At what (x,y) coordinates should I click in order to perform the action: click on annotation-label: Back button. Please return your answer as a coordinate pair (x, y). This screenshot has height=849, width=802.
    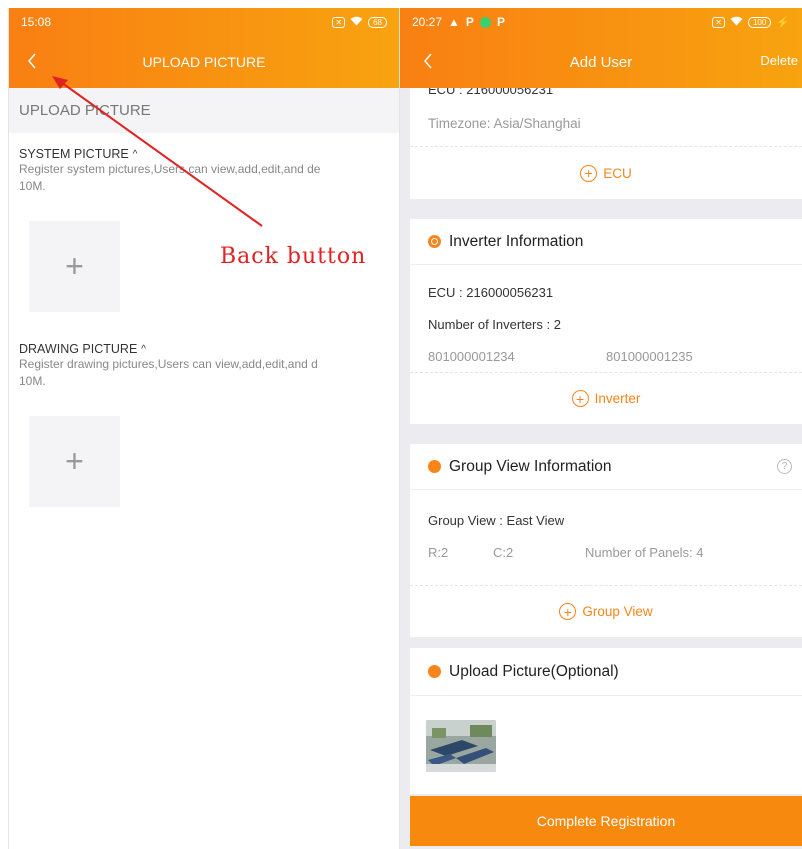
    Looking at the image, I should click on (293, 256).